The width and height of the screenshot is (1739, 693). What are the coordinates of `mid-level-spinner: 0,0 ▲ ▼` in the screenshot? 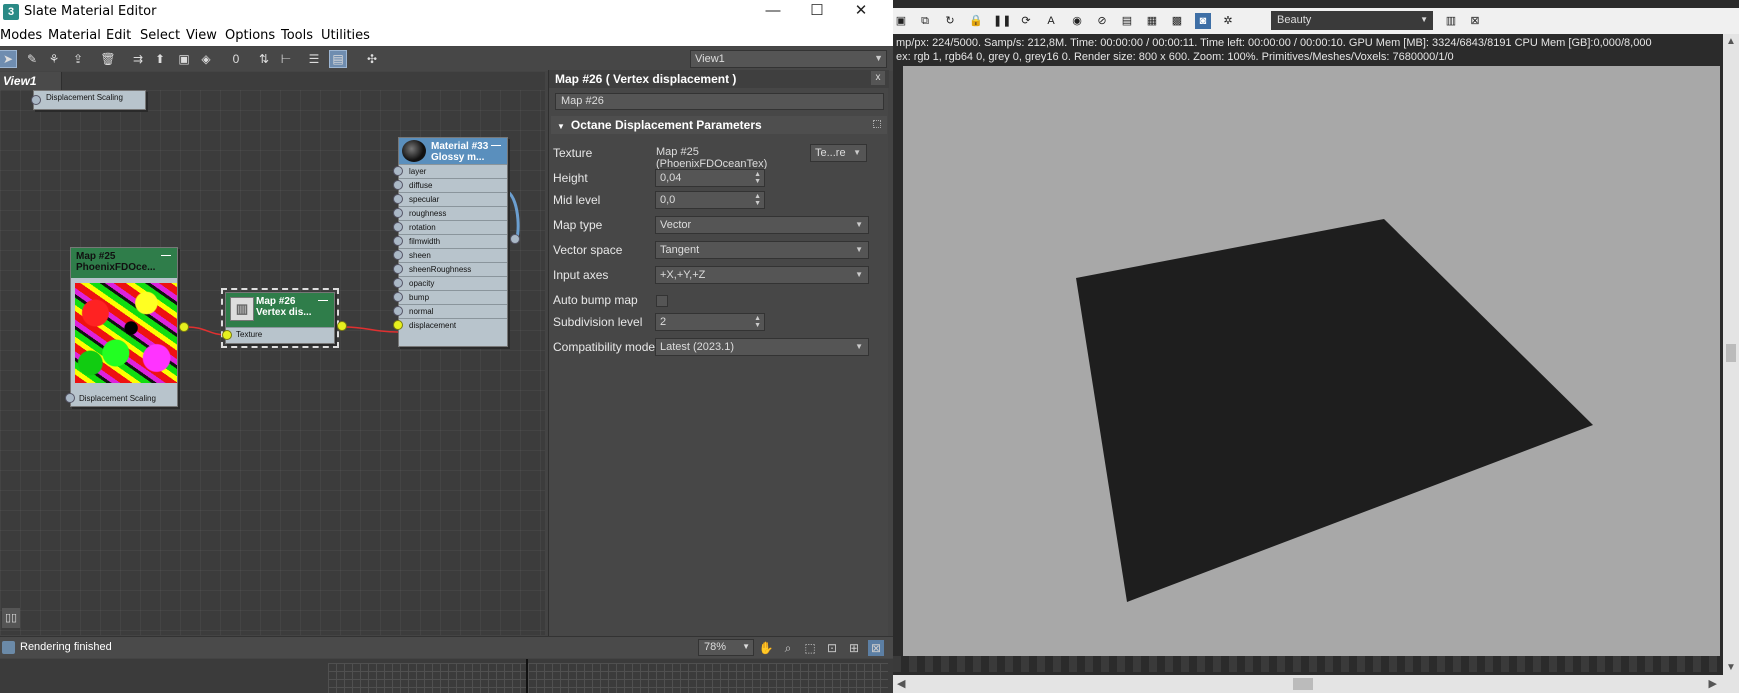 It's located at (710, 200).